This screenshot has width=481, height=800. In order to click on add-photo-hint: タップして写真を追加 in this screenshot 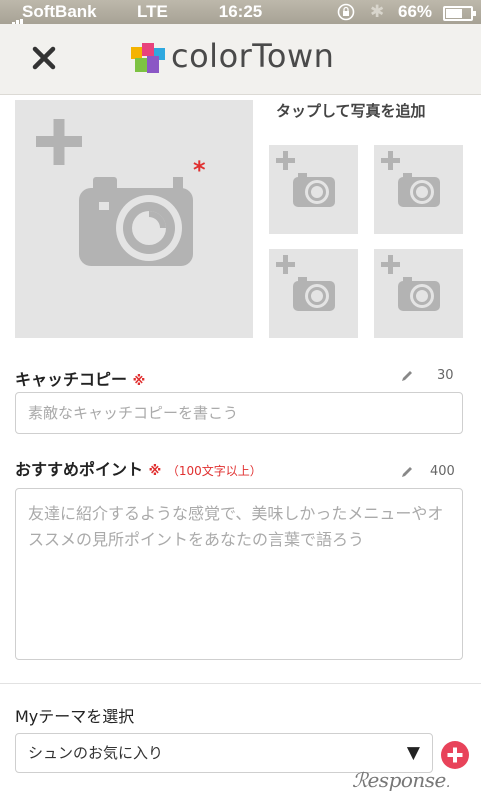, I will do `click(351, 111)`.